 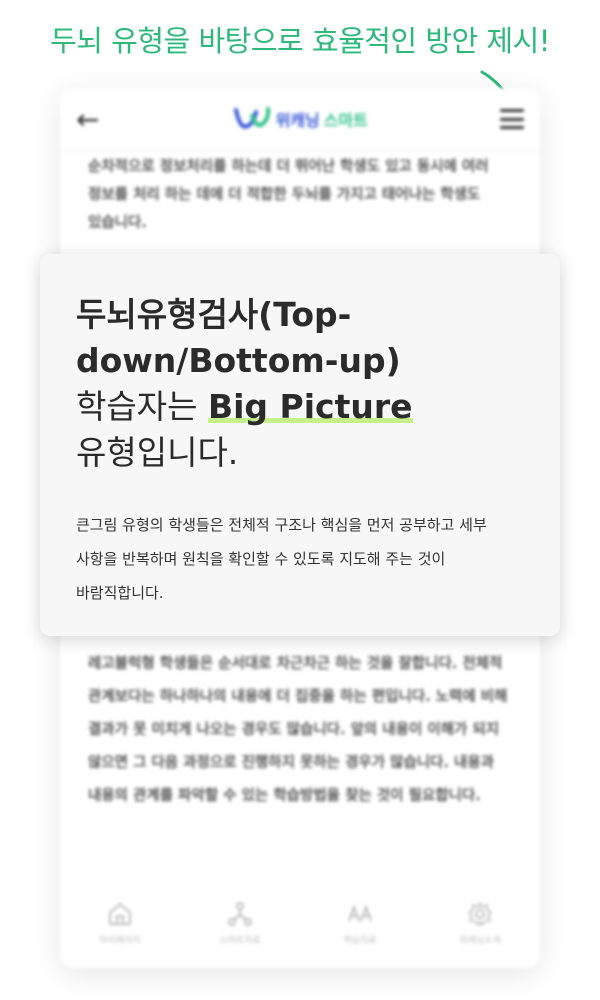 I want to click on tab-label: 위캐닝소개, so click(x=480, y=940).